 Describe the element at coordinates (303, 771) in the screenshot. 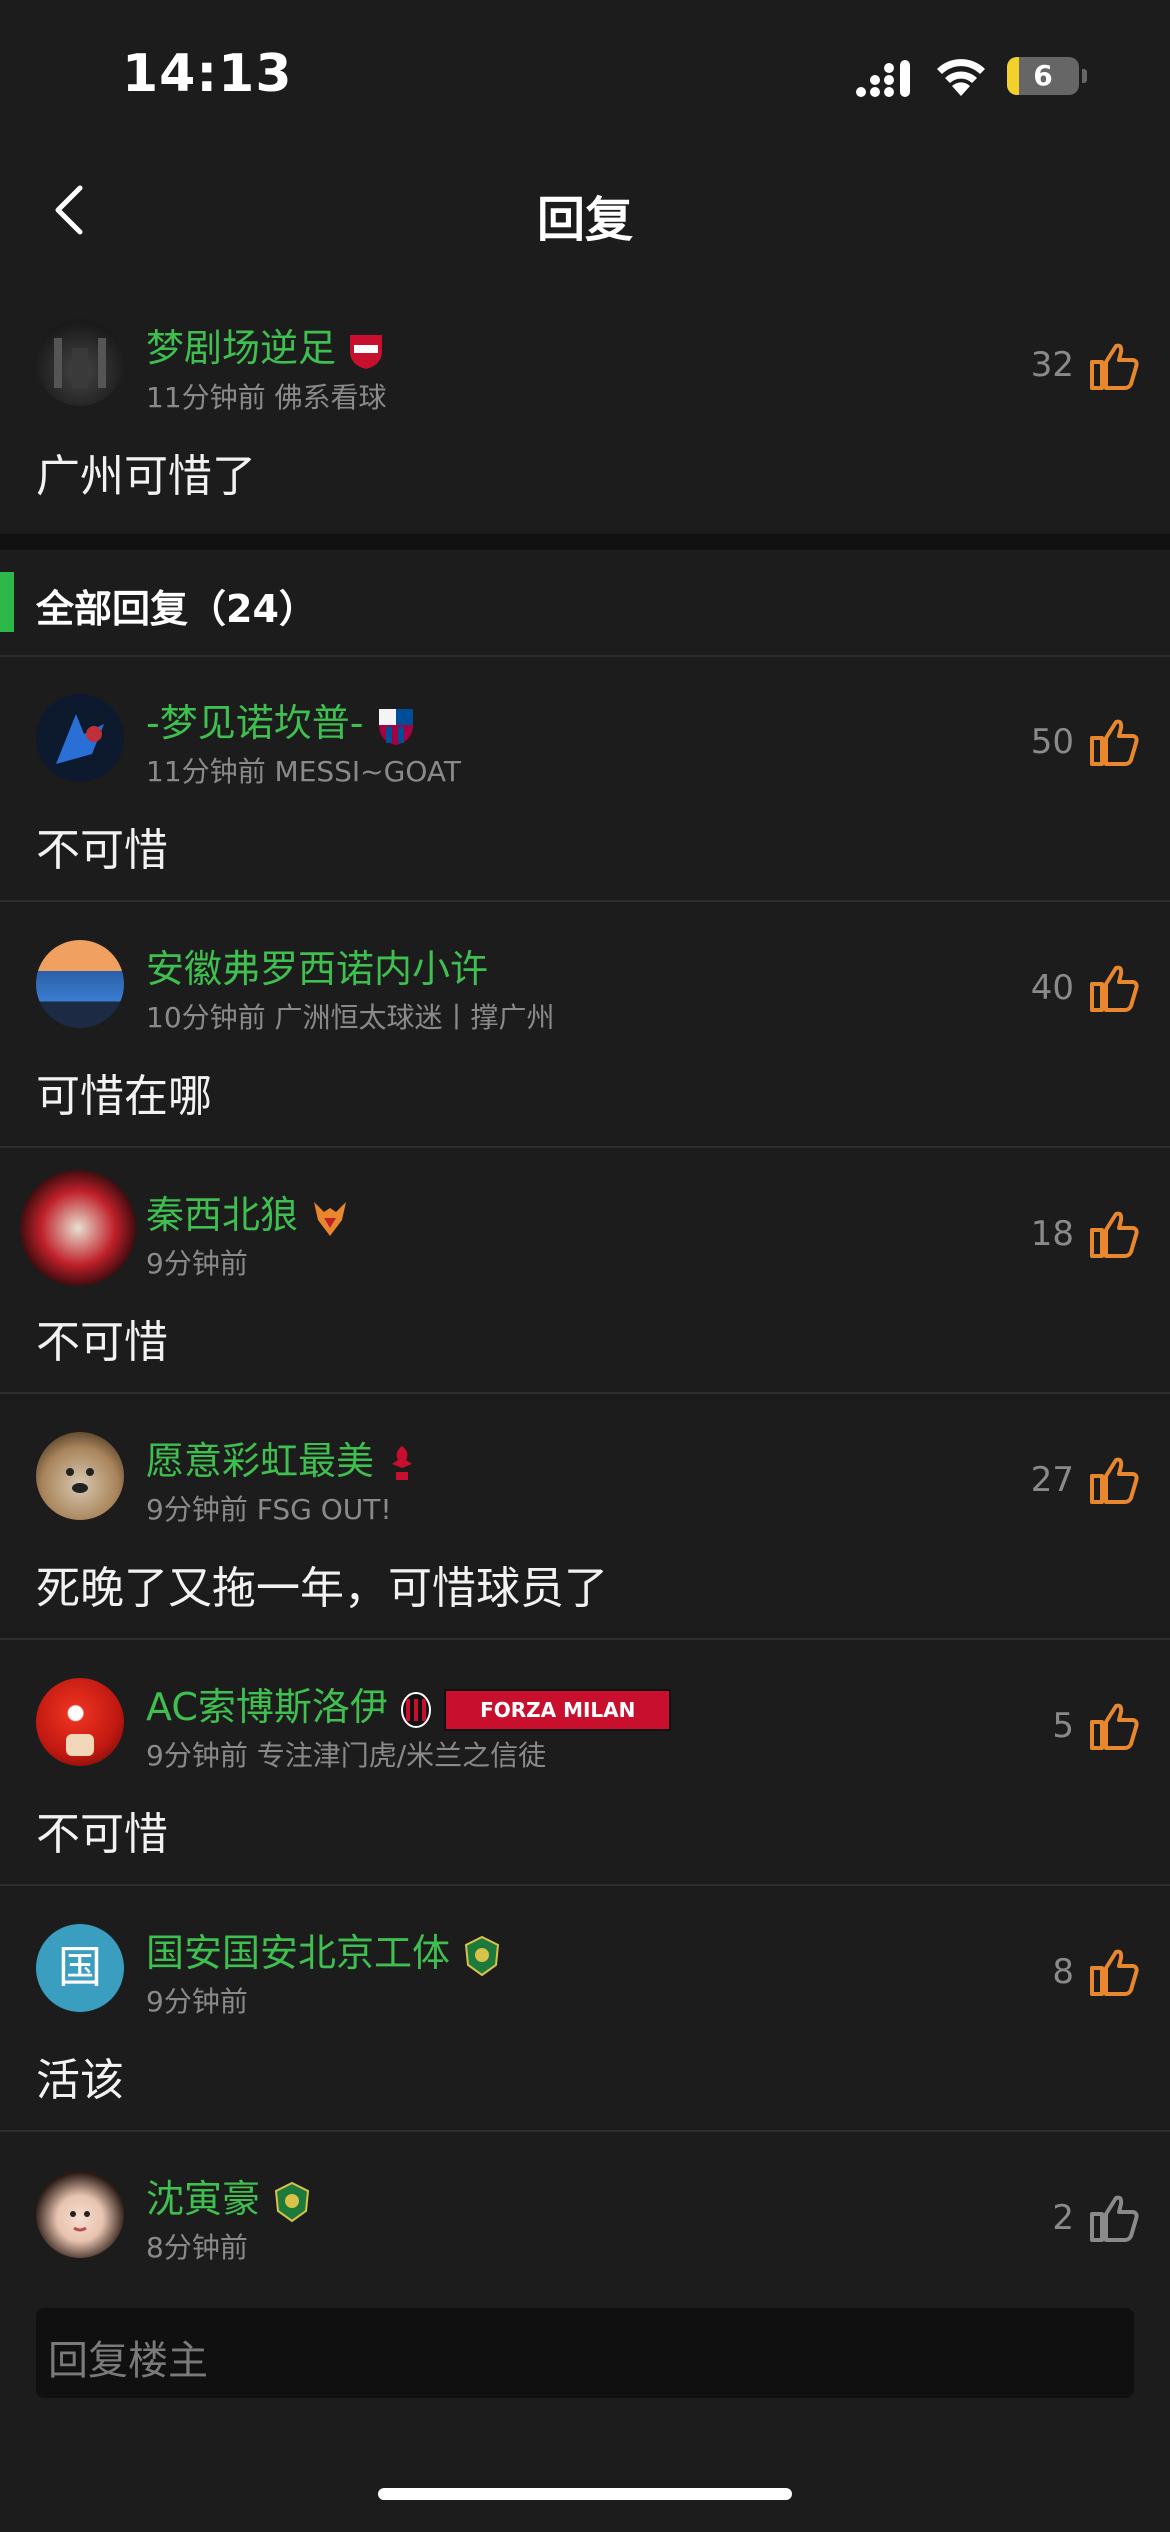

I see `comment-meta: 11分钟前 MESSI~GOAT` at that location.